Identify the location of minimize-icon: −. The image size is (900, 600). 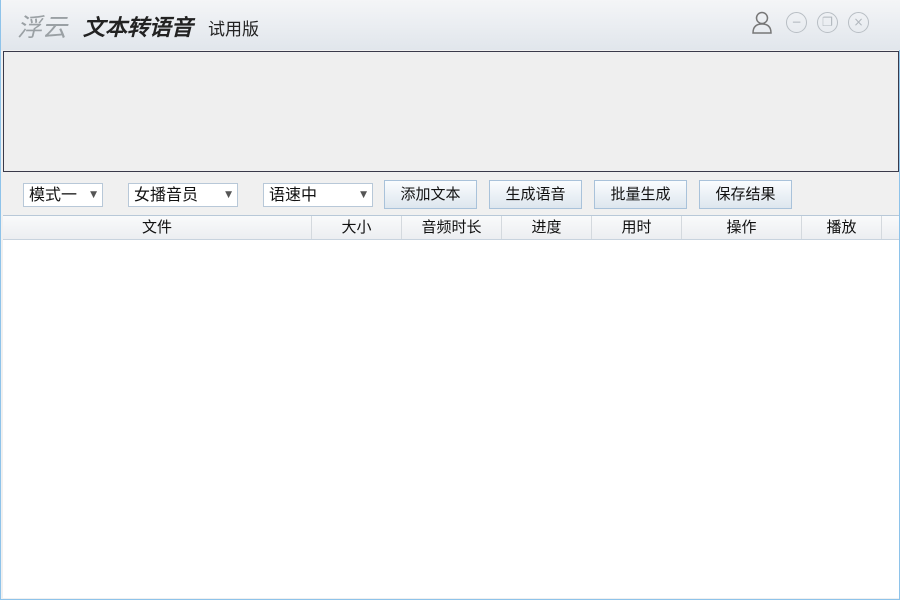
(796, 22).